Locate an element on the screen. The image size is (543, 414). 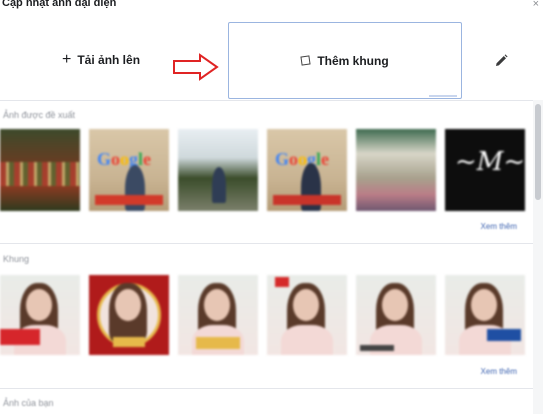
square-frame-icon is located at coordinates (305, 60).